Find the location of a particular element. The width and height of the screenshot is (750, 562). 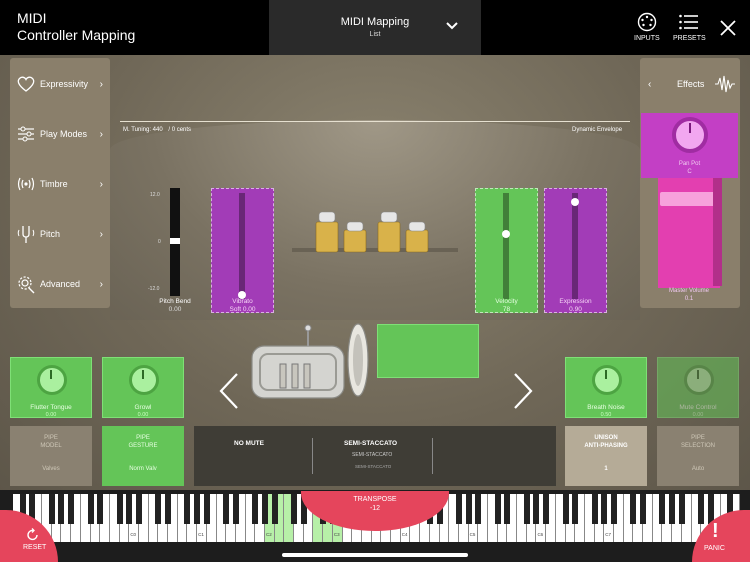

breath-noise-knob: Breath Noise 0.50 is located at coordinates (606, 387).